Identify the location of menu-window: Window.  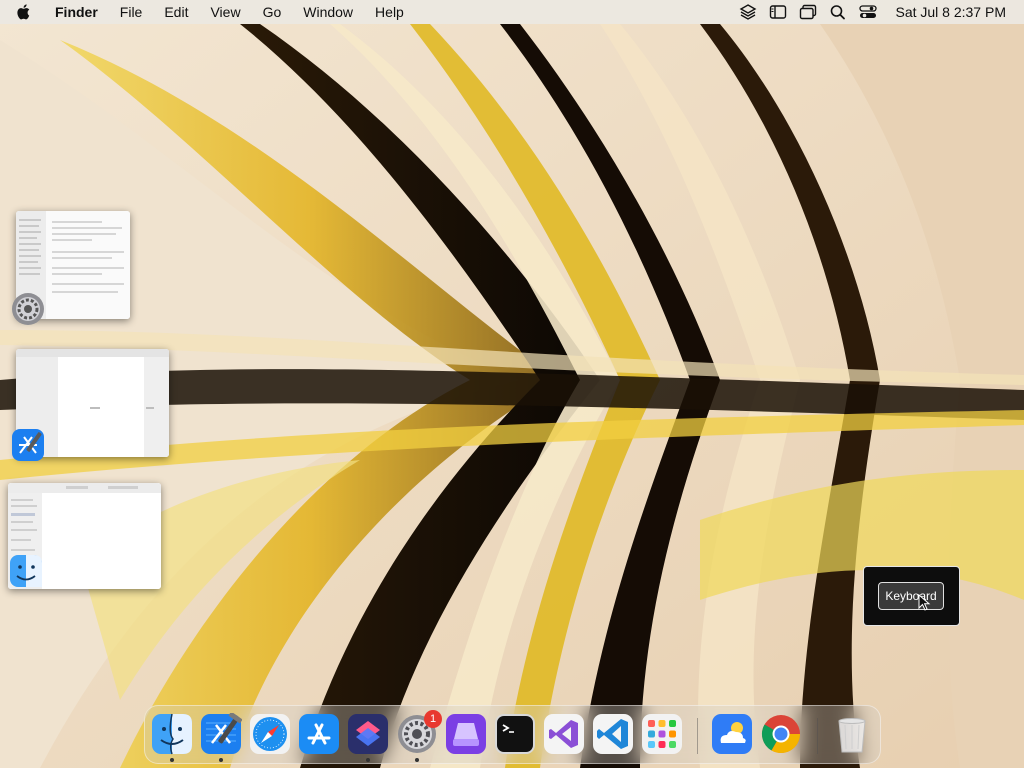
(328, 12).